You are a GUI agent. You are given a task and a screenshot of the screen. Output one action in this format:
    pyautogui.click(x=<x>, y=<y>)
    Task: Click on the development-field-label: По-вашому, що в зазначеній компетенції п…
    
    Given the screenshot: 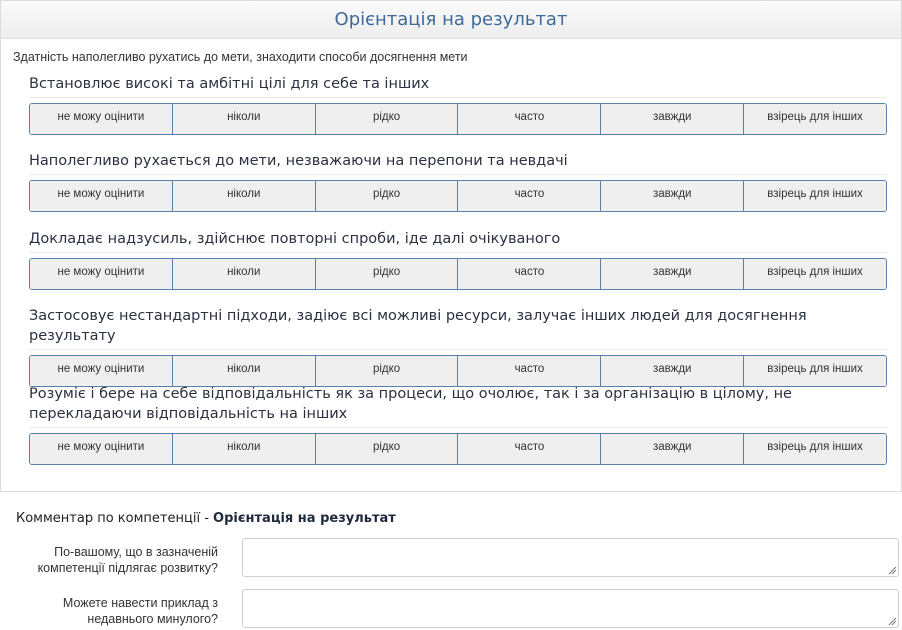 What is the action you would take?
    pyautogui.click(x=127, y=560)
    